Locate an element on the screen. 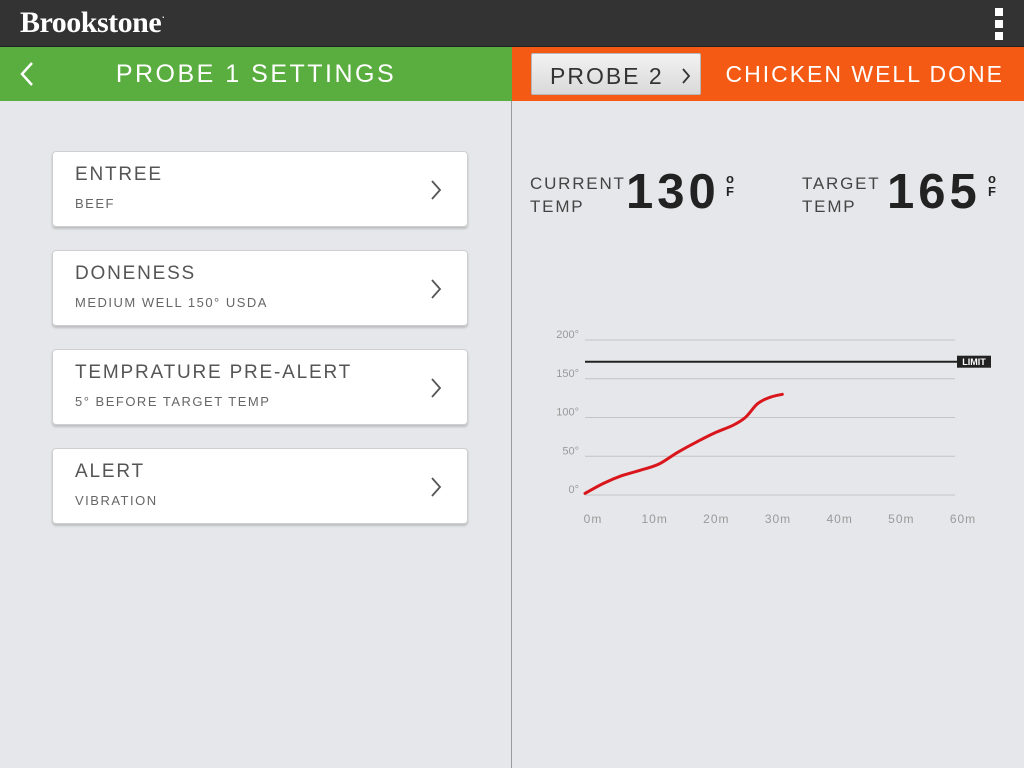  temperature-curve is located at coordinates (683, 443).